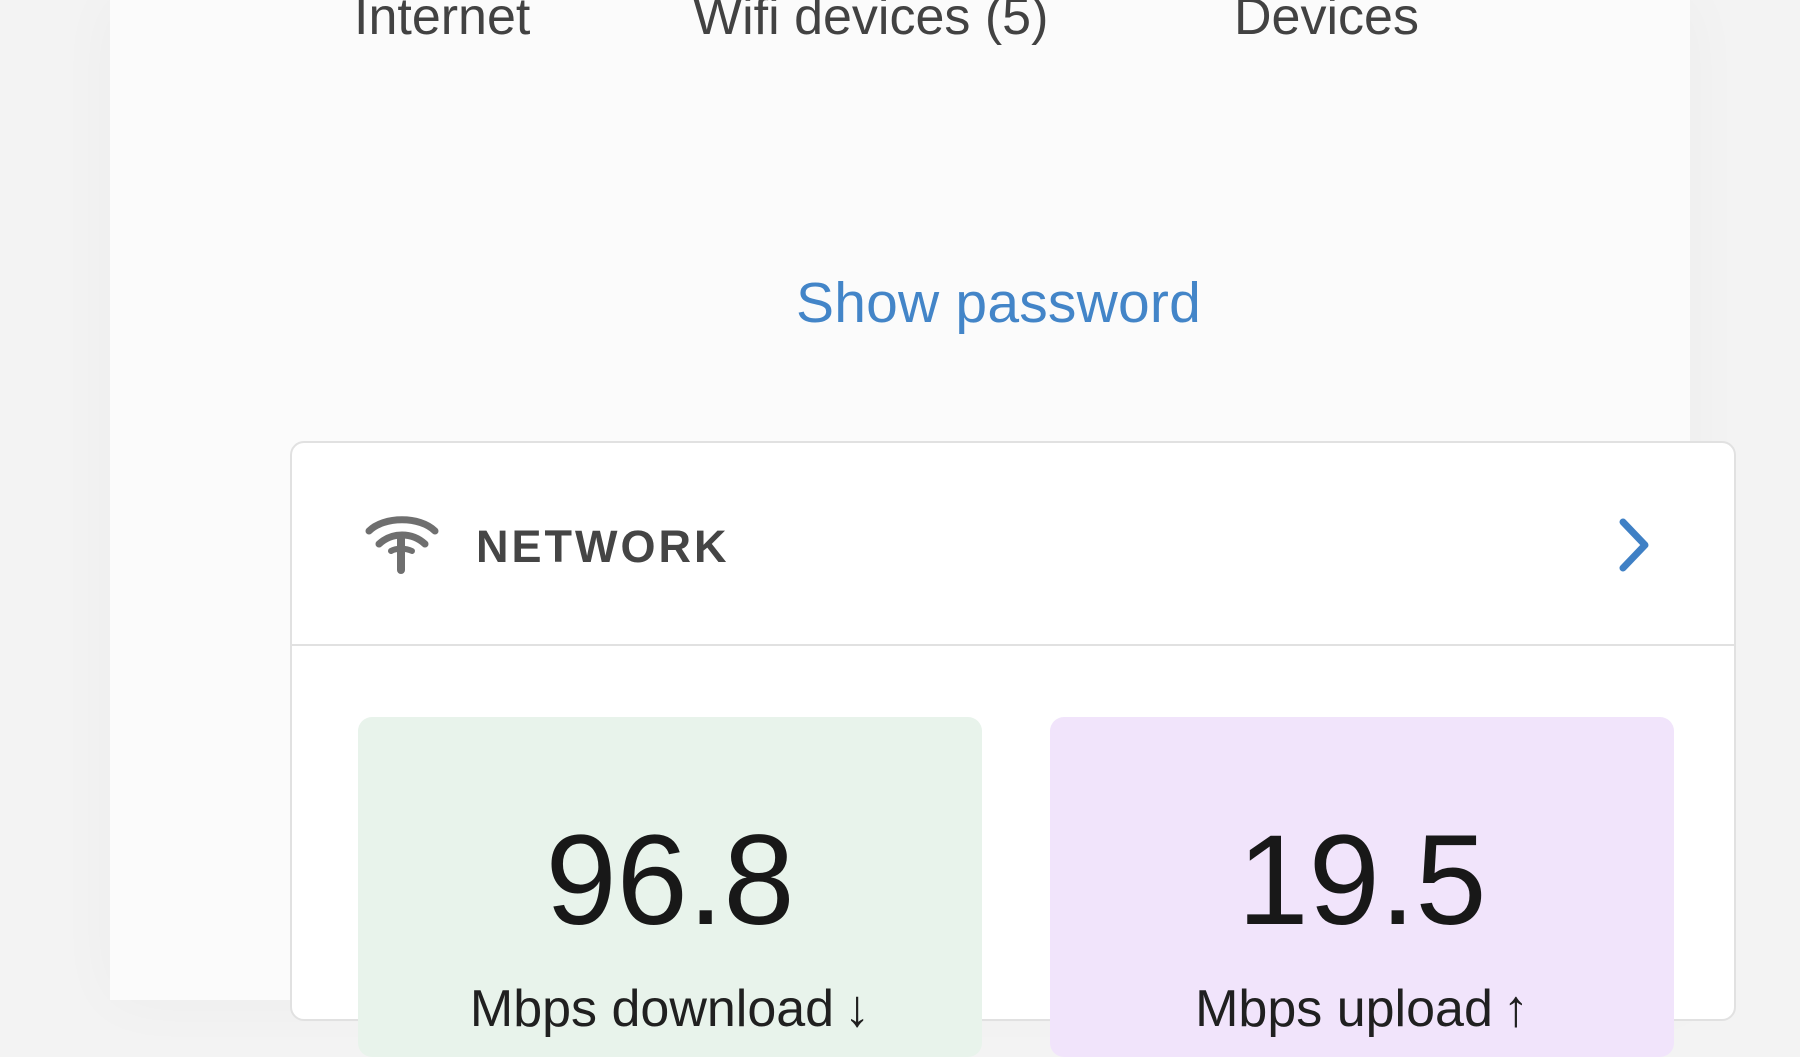 The image size is (1800, 1057). I want to click on download-speed-tile: 96.8 Mbps download ↓, so click(670, 887).